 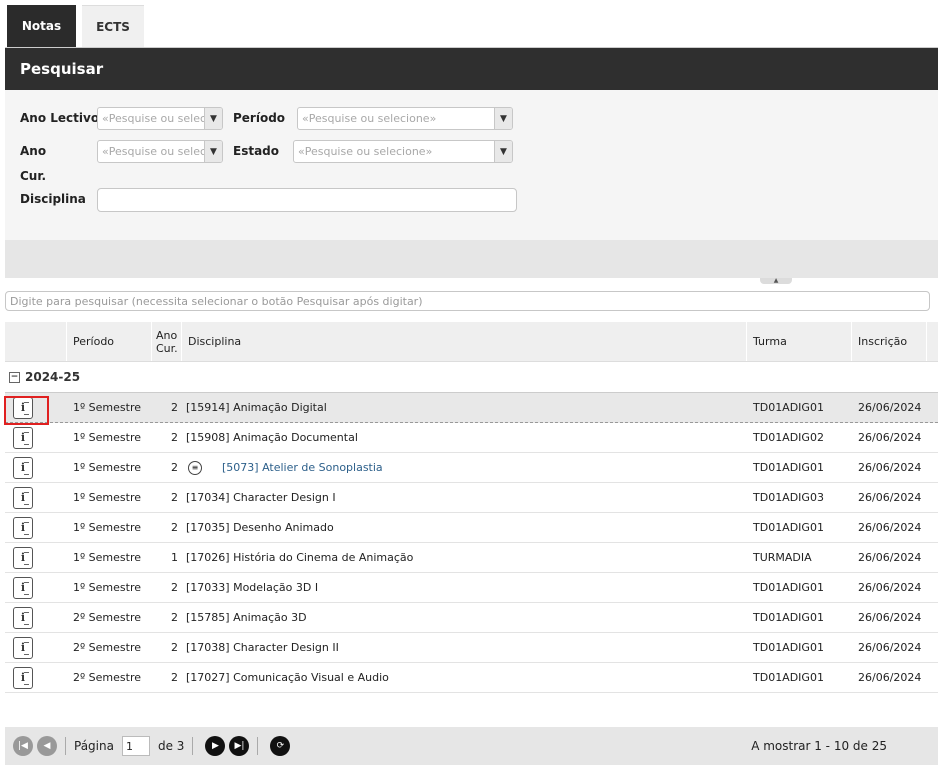 What do you see at coordinates (160, 151) in the screenshot?
I see `ano-cur-select: «Pesquise ou selec ▼` at bounding box center [160, 151].